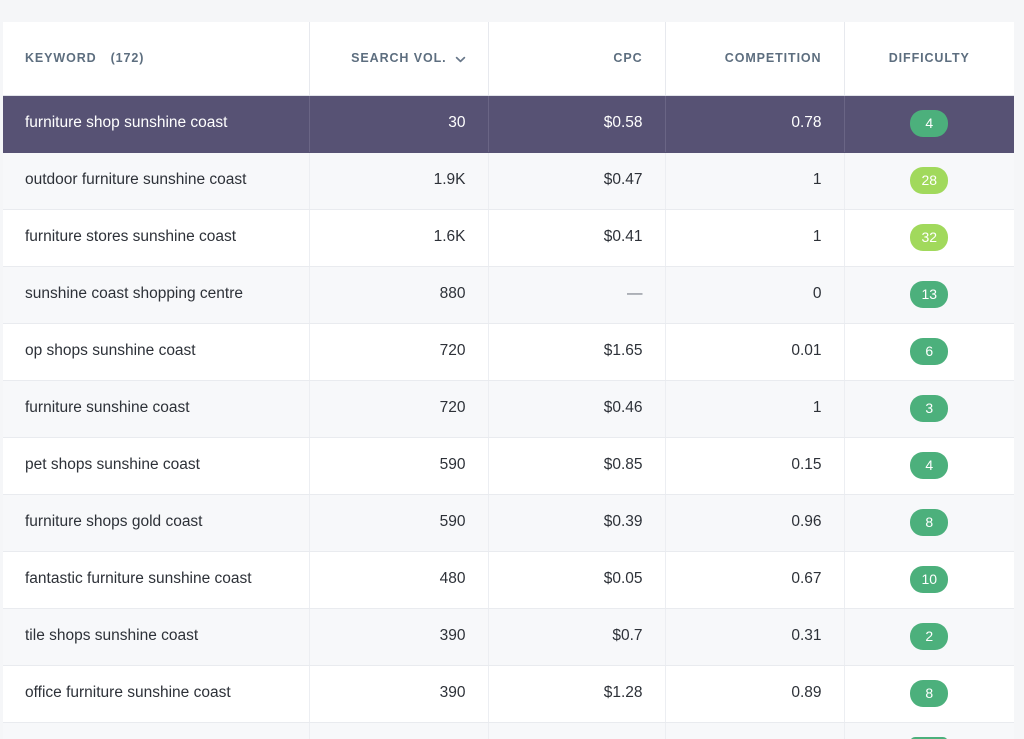 This screenshot has width=1024, height=739. What do you see at coordinates (929, 580) in the screenshot?
I see `cell-difficulty: 10` at bounding box center [929, 580].